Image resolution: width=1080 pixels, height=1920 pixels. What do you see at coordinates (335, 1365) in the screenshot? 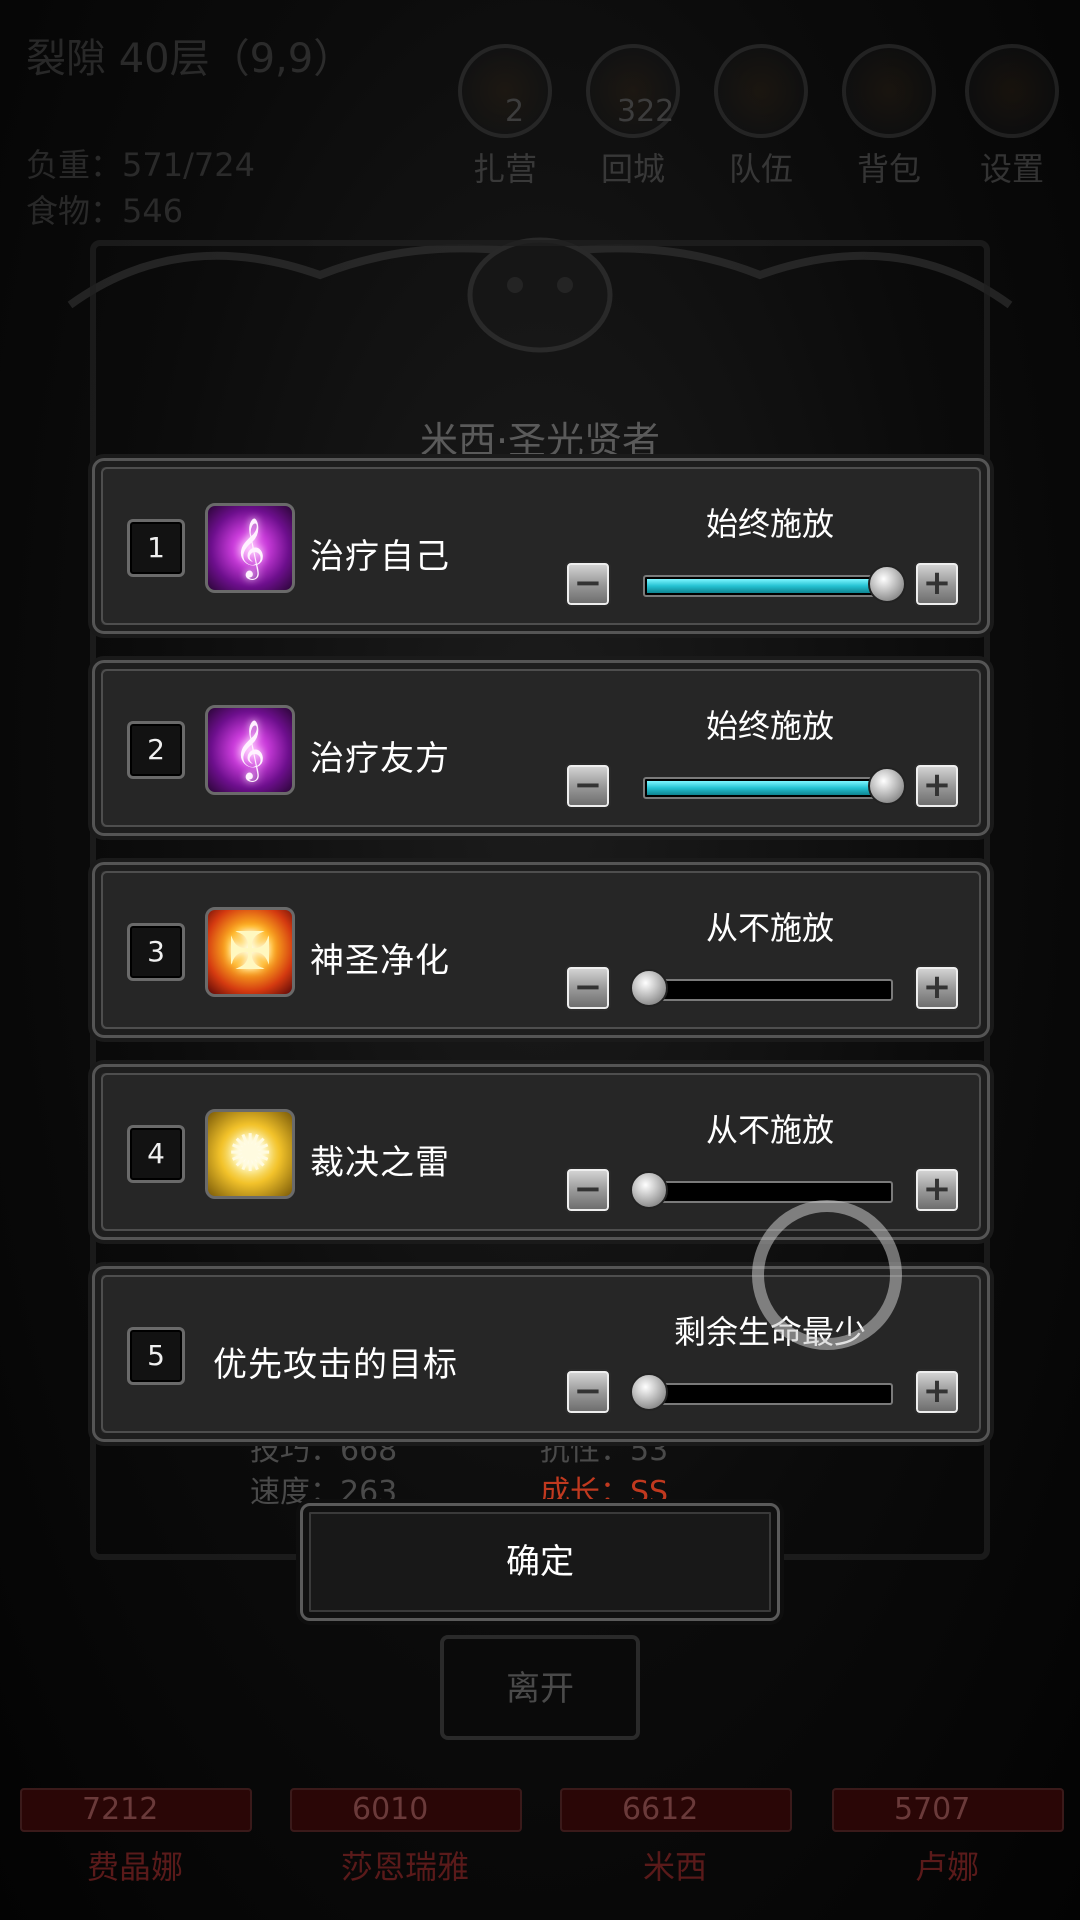
I see `target-priority-label: 优先攻击的目标` at bounding box center [335, 1365].